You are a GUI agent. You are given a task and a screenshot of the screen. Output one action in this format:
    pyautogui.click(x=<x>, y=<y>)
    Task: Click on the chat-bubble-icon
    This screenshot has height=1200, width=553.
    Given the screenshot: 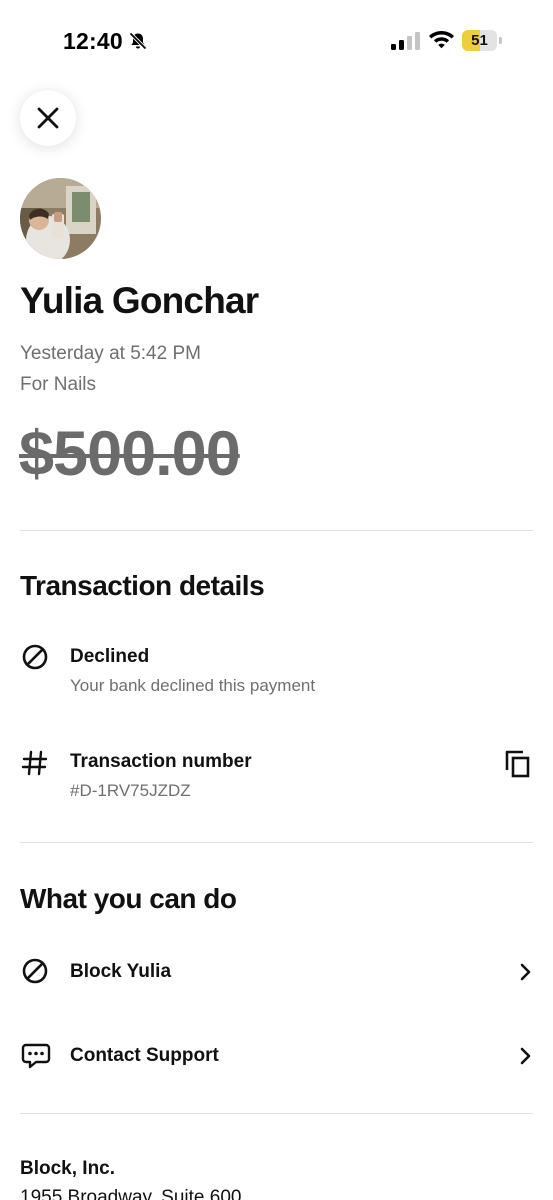 What is the action you would take?
    pyautogui.click(x=36, y=1056)
    